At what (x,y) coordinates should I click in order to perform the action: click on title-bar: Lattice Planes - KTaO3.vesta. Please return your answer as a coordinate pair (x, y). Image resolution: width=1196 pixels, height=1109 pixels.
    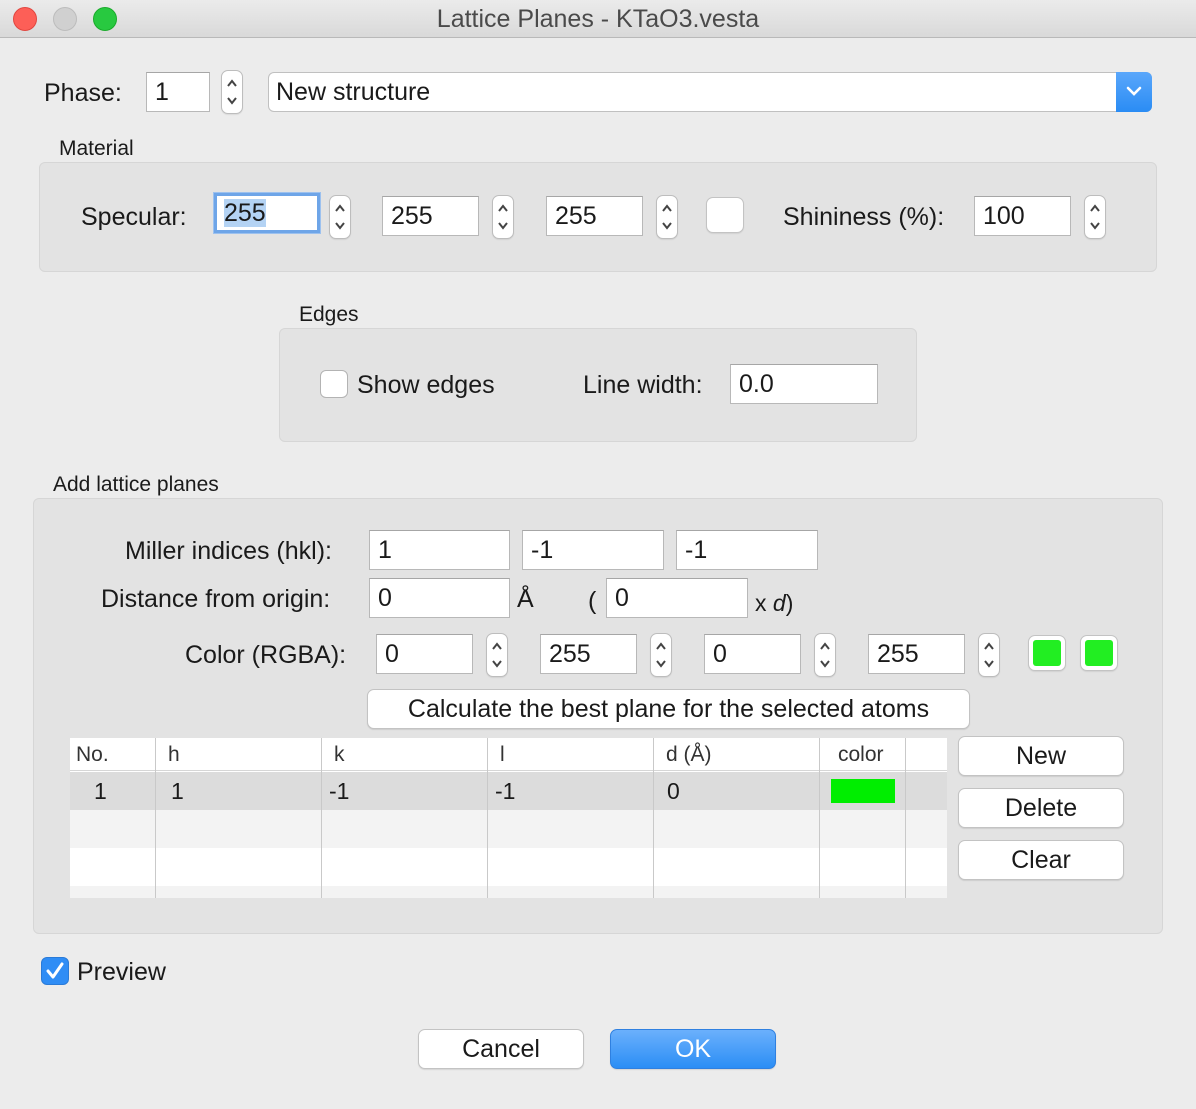
    Looking at the image, I should click on (598, 19).